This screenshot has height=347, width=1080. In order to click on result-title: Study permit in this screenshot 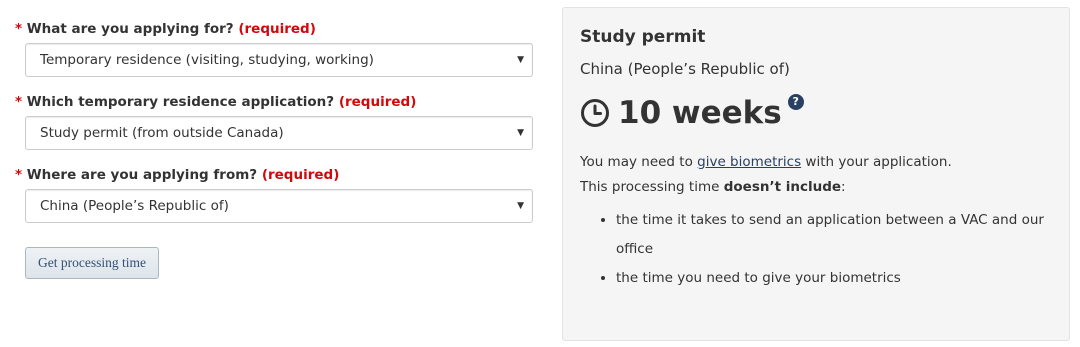, I will do `click(643, 37)`.